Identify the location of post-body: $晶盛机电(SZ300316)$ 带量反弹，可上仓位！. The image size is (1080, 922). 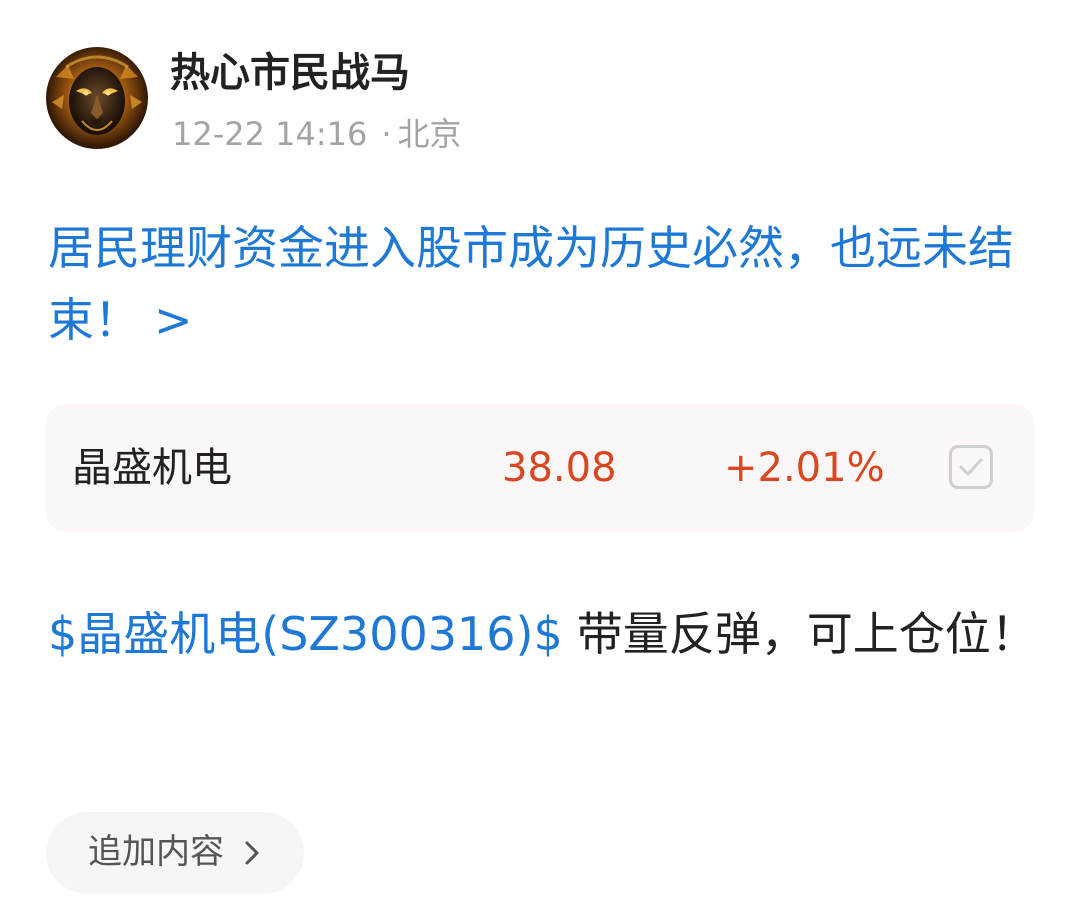
(543, 634).